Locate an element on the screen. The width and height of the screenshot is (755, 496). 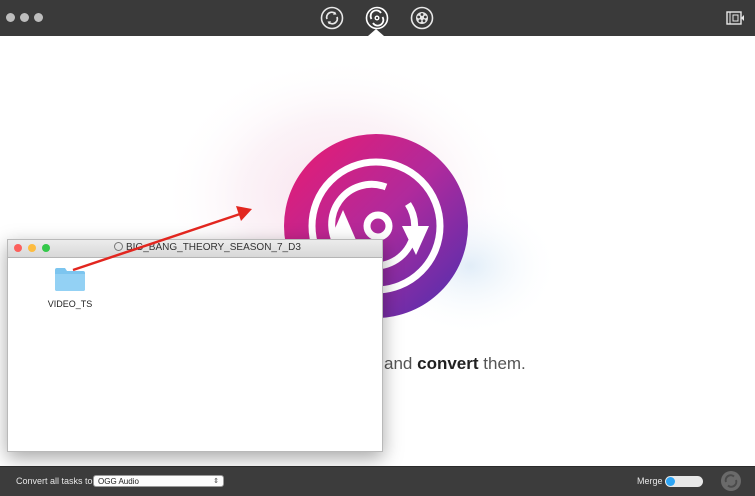
finder-zoom-button is located at coordinates (46, 248).